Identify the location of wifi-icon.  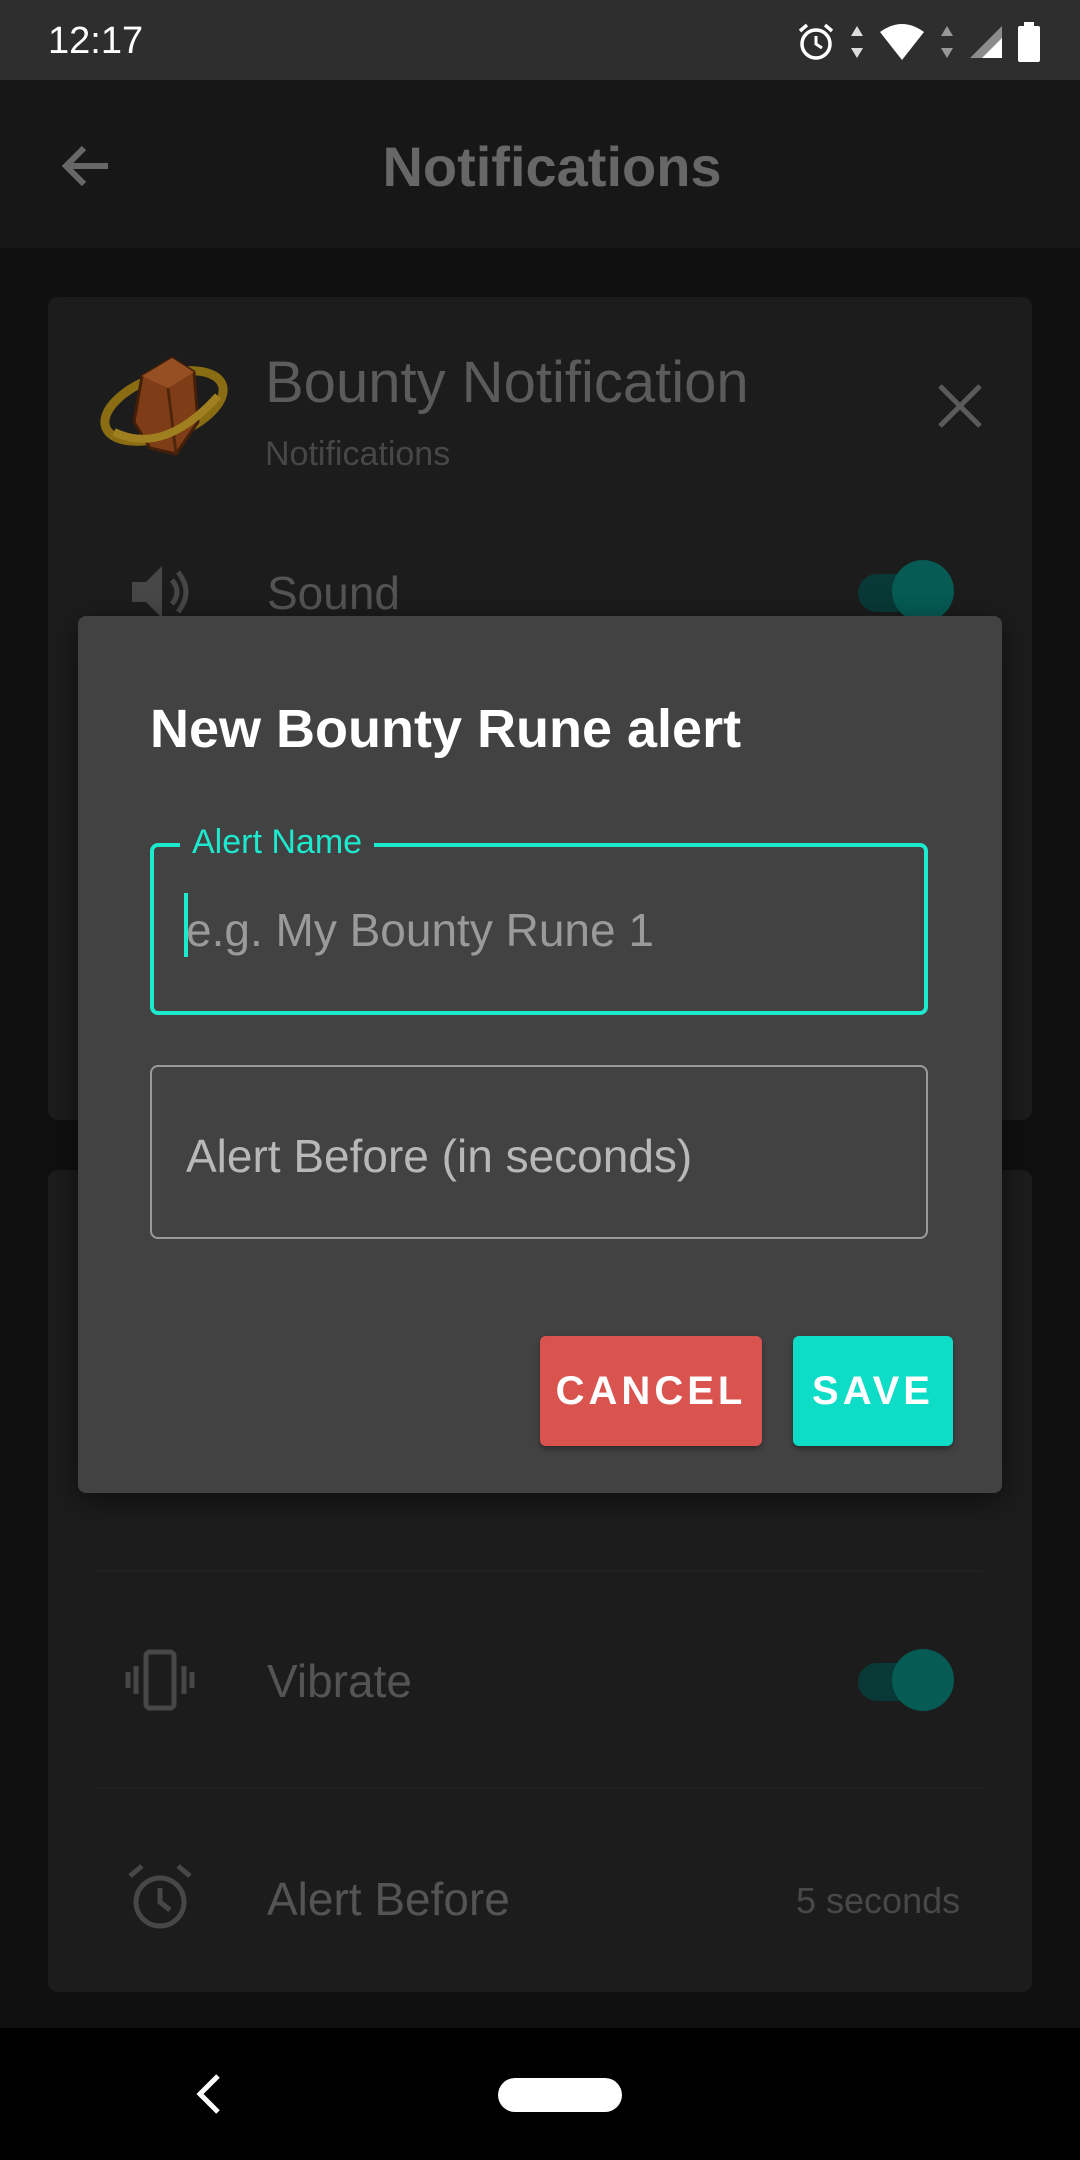
(902, 42).